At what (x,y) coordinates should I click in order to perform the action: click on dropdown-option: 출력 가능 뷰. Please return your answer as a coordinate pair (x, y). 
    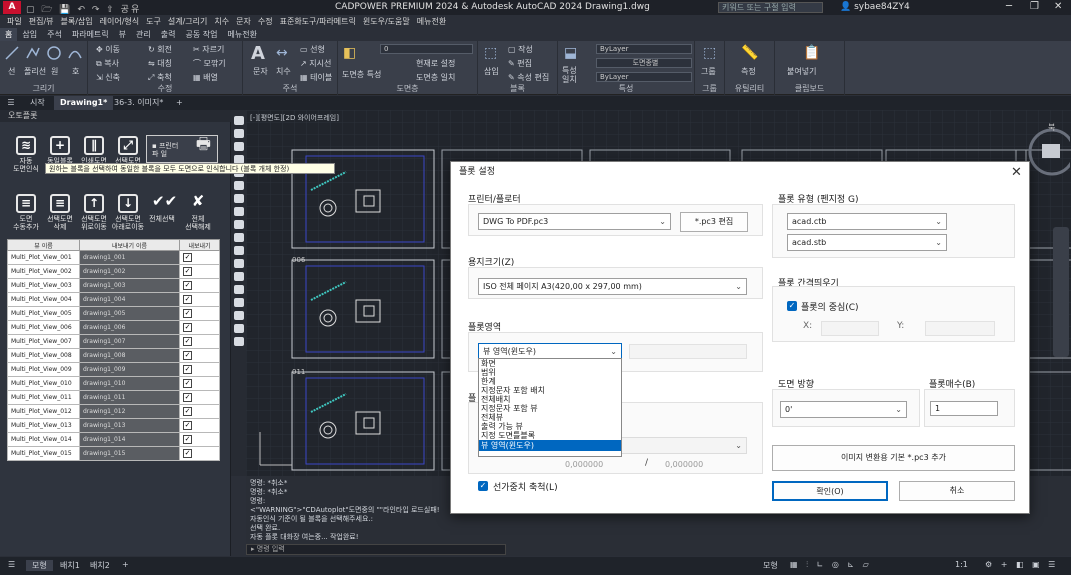
    Looking at the image, I should click on (550, 426).